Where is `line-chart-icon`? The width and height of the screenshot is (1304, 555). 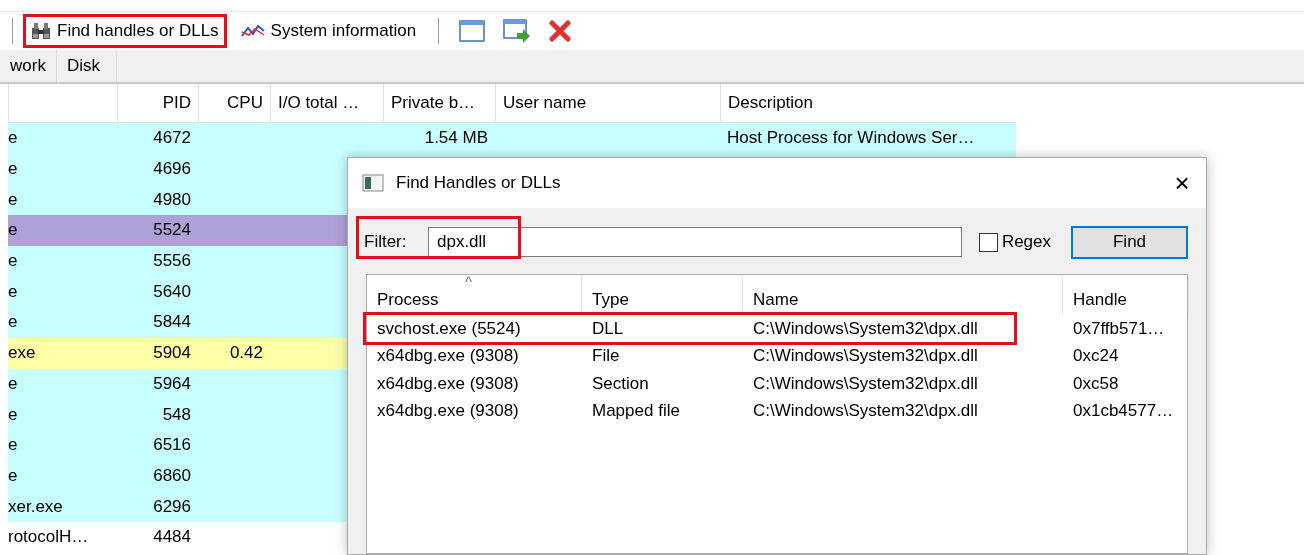 line-chart-icon is located at coordinates (252, 31).